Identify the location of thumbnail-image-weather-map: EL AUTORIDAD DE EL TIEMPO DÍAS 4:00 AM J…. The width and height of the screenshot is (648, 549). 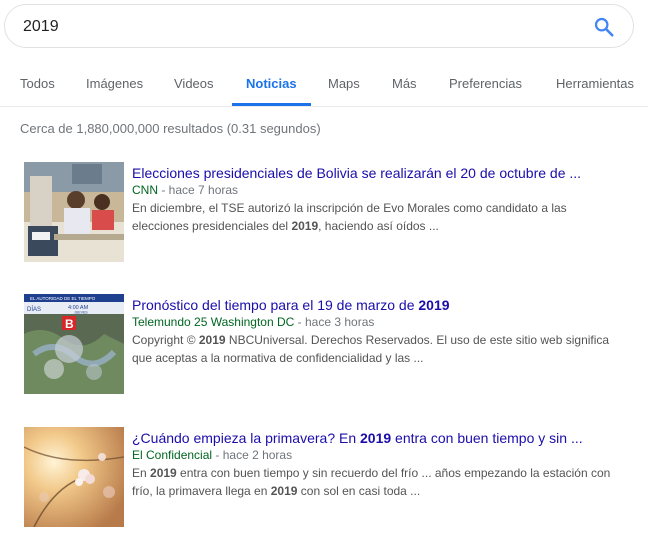
(74, 344).